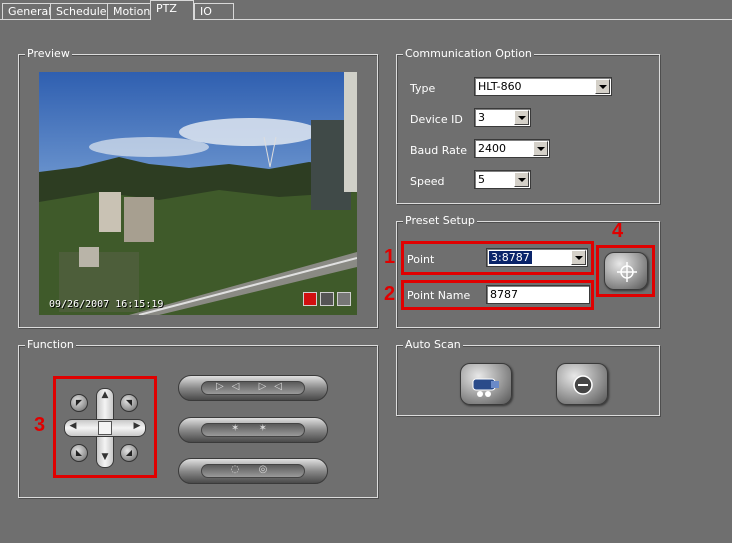 This screenshot has height=543, width=732. I want to click on speed-select: 5, so click(502, 179).